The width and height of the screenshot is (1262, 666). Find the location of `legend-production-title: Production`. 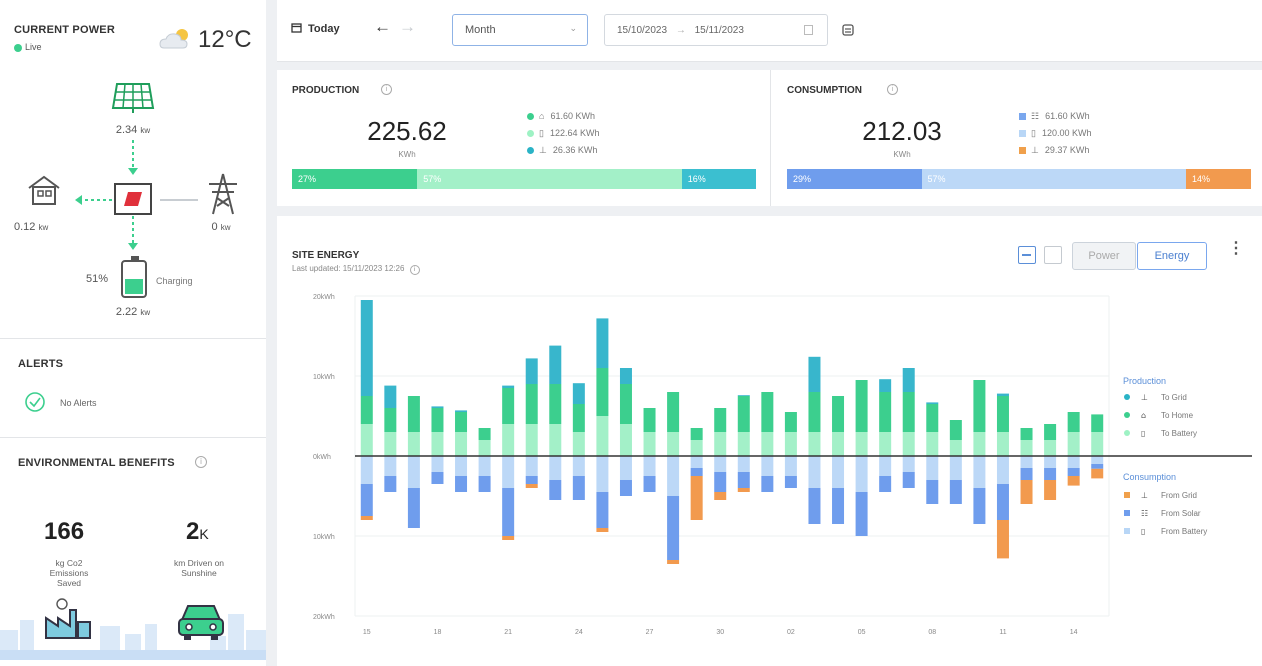

legend-production-title: Production is located at coordinates (1144, 381).